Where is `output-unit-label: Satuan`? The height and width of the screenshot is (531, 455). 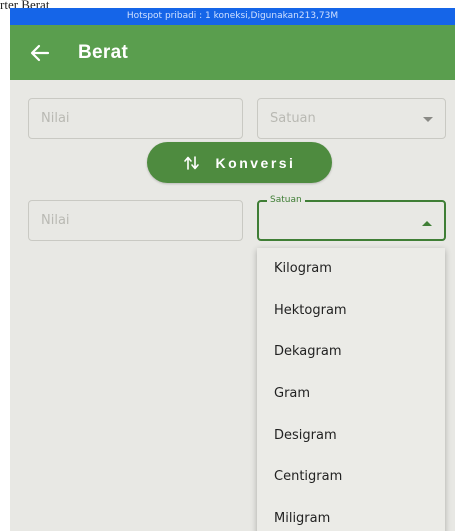 output-unit-label: Satuan is located at coordinates (286, 200).